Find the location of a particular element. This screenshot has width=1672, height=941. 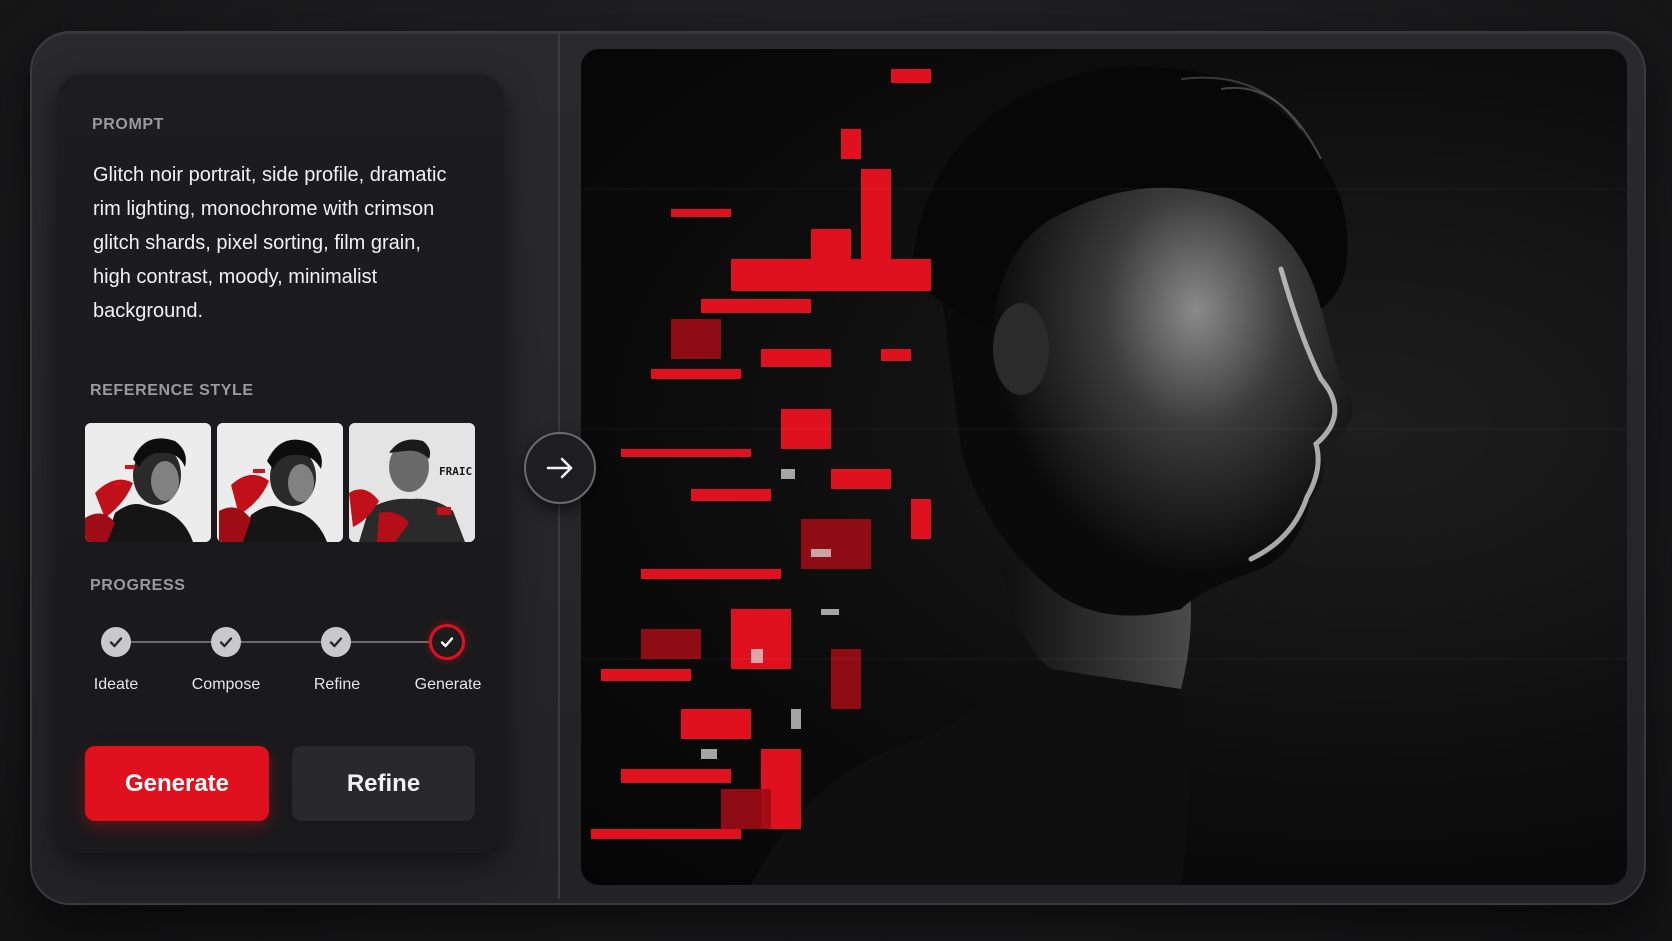

prompt-label: PROMPT is located at coordinates (128, 124).